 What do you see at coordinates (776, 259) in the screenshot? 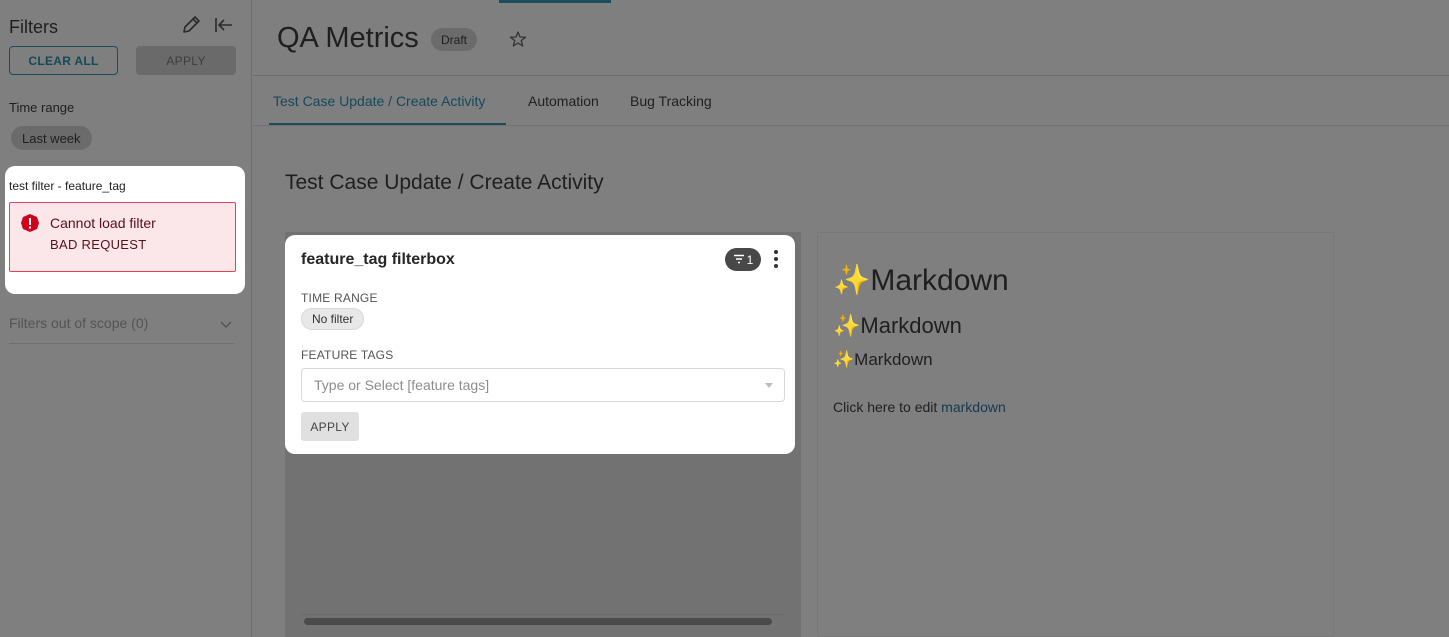
I see `more-vertical-icon` at bounding box center [776, 259].